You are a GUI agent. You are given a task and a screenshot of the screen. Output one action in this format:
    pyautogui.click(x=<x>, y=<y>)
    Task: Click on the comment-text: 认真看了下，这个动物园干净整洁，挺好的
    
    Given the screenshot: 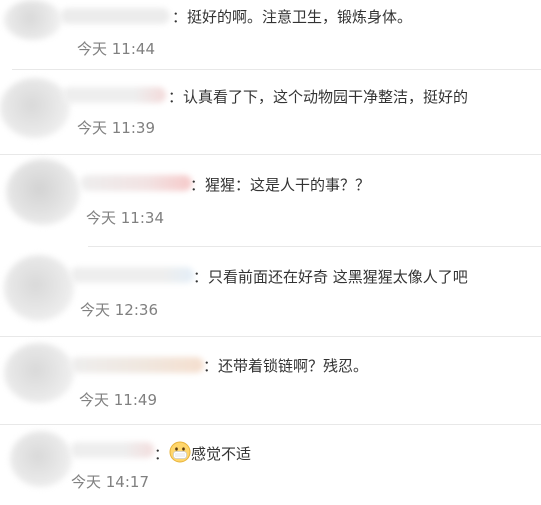 What is the action you would take?
    pyautogui.click(x=326, y=97)
    